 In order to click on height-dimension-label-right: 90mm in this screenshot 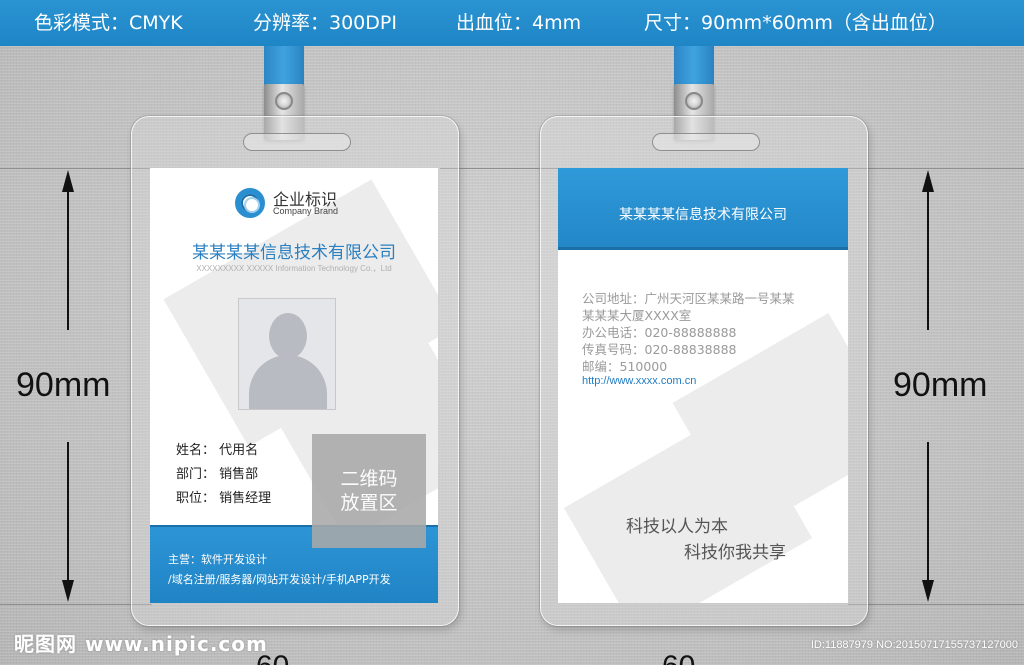, I will do `click(940, 385)`.